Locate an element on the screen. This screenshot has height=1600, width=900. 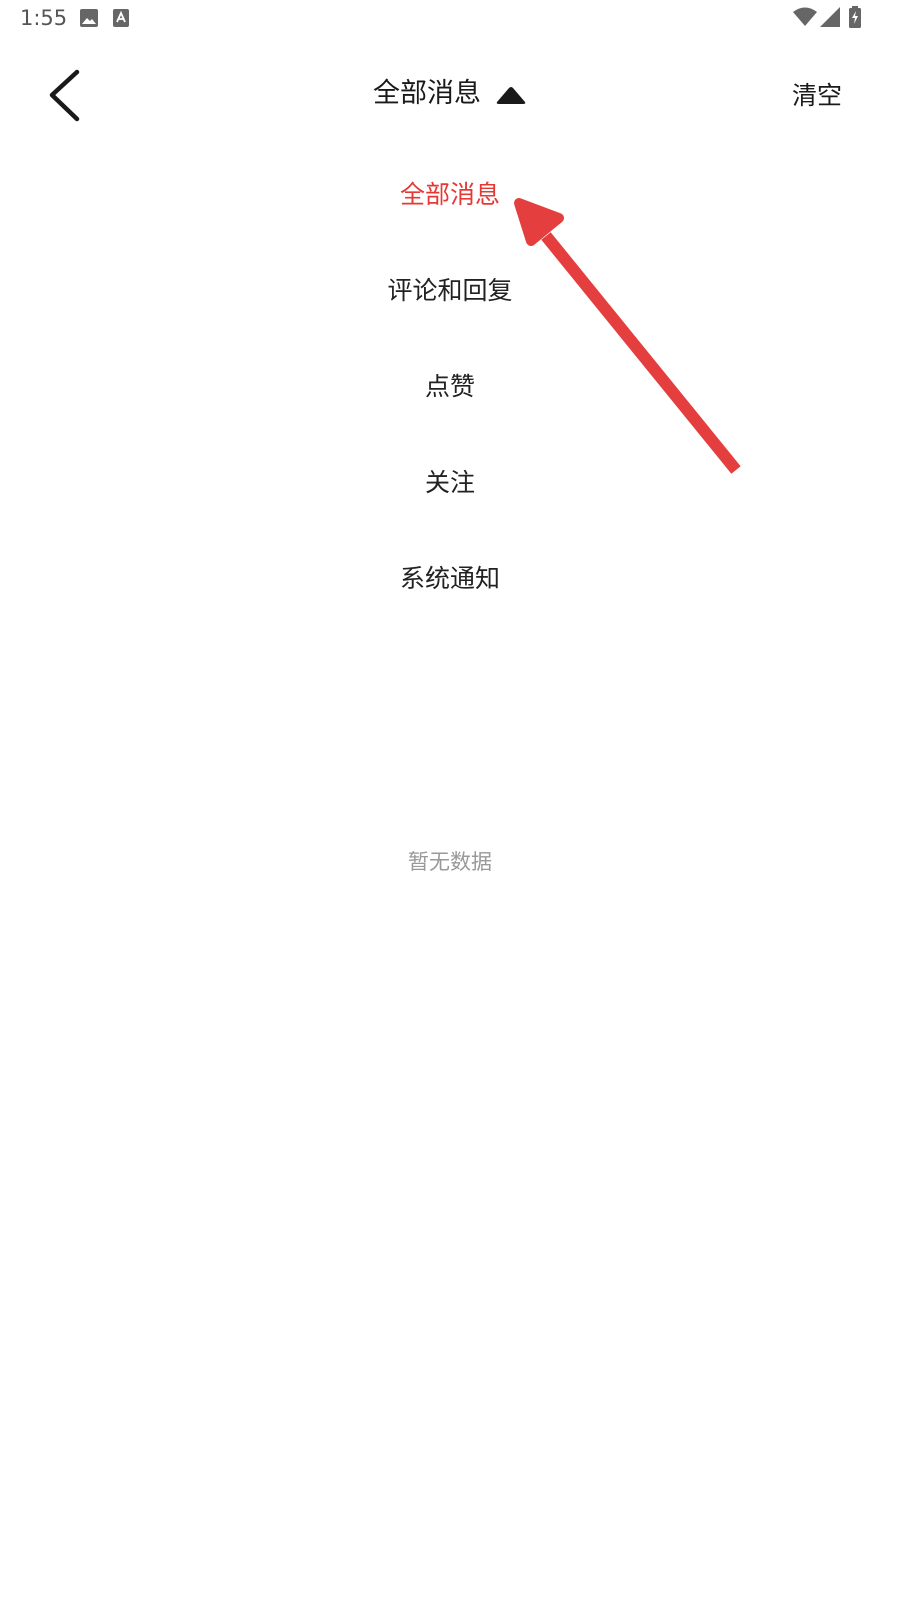
menu-item-follows: 关注 is located at coordinates (450, 481).